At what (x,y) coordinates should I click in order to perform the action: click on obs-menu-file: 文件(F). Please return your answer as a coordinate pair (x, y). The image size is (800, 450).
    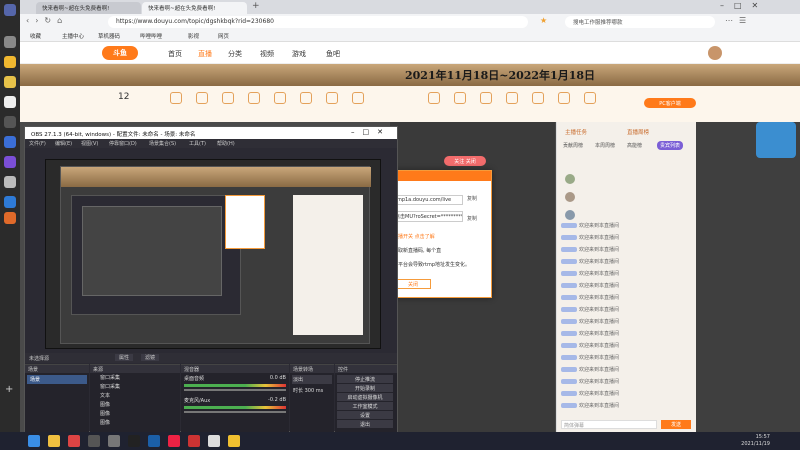
    Looking at the image, I should click on (37, 143).